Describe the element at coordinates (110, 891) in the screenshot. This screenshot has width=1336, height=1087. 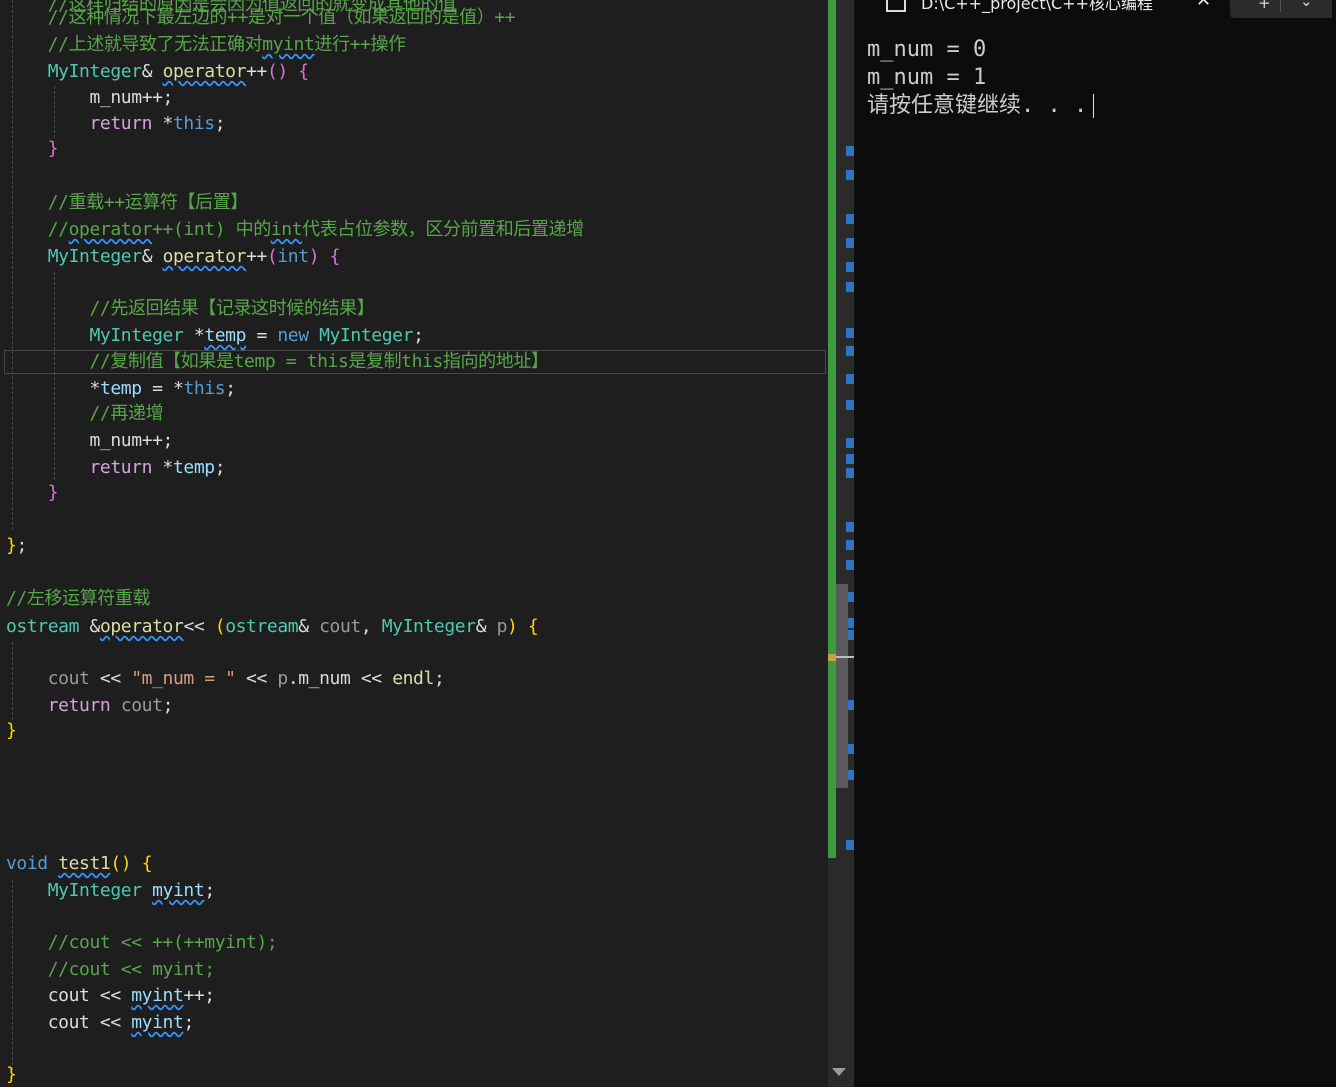
I see `code-line: MyInteger myint;` at that location.